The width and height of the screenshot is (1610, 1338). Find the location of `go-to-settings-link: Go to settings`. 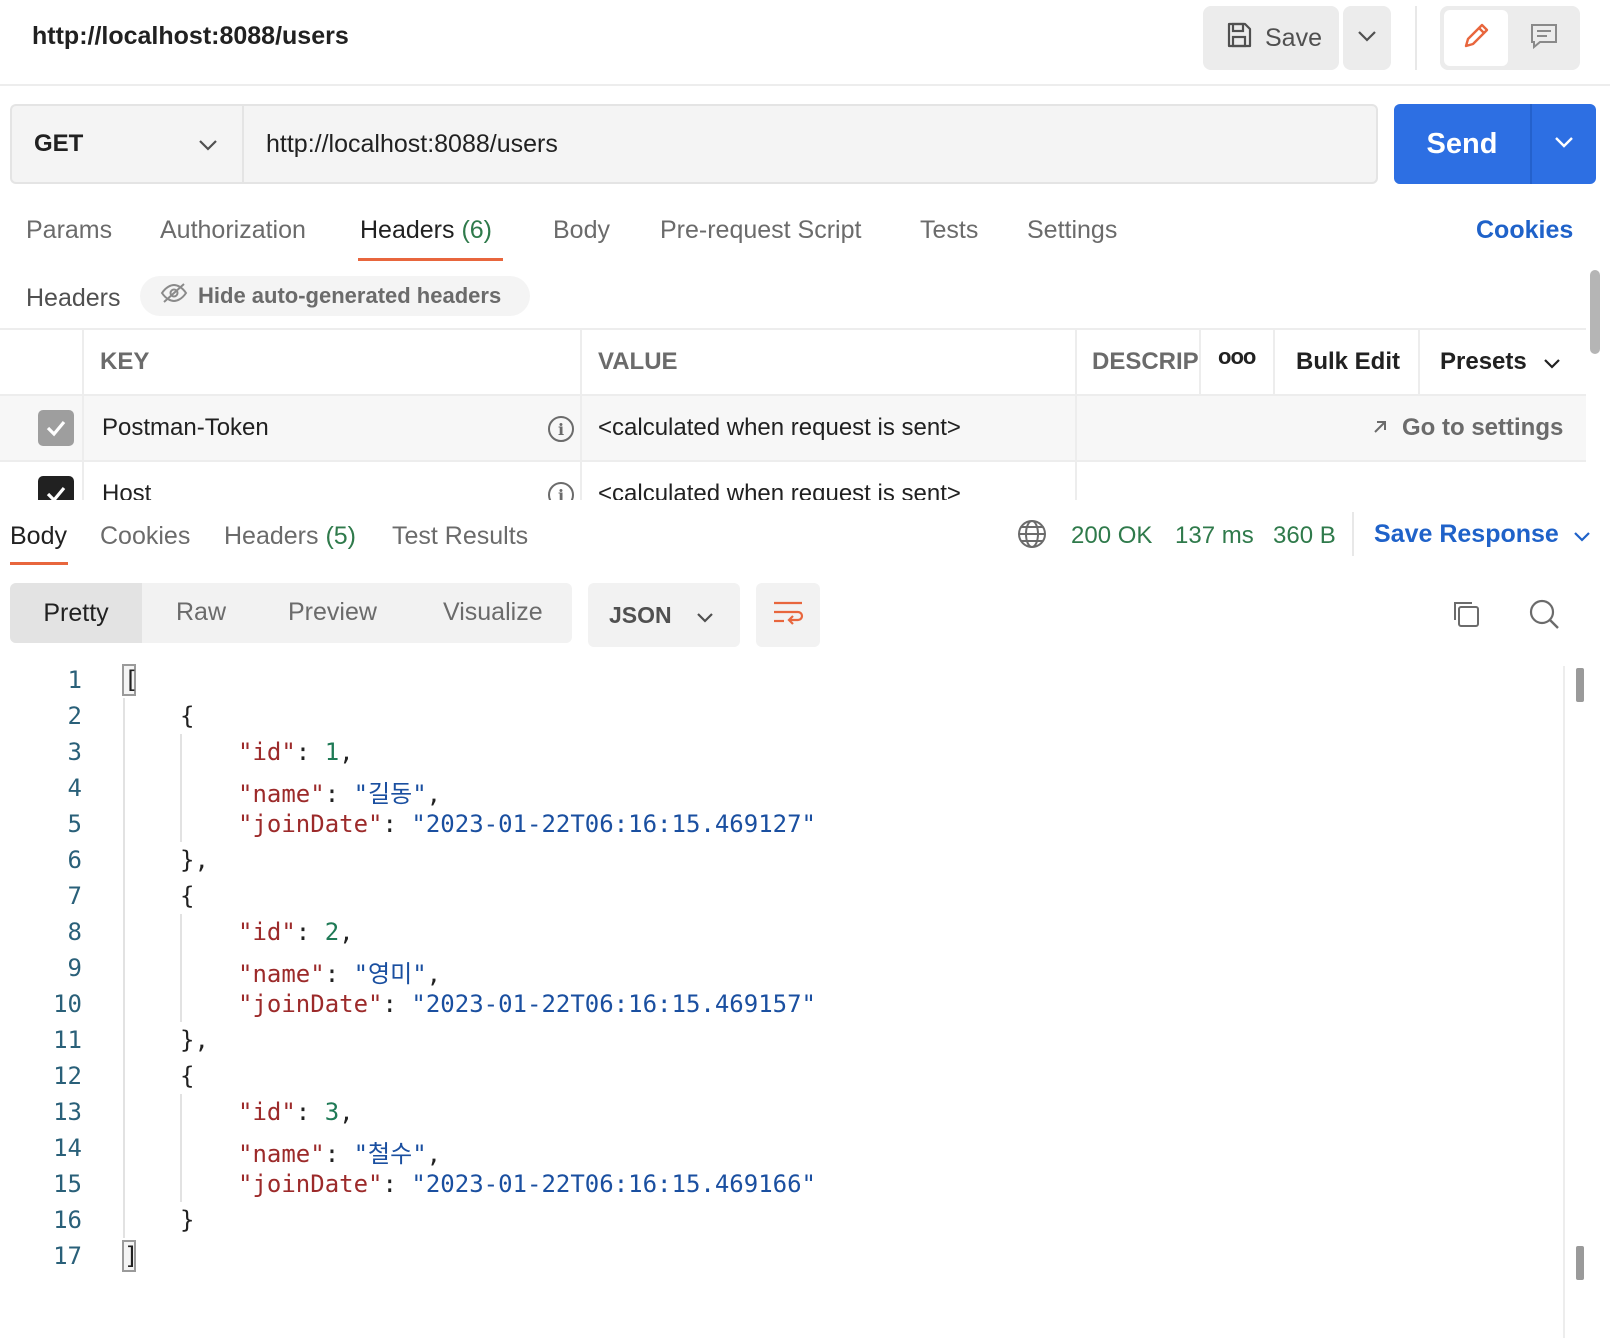

go-to-settings-link: Go to settings is located at coordinates (1467, 428).